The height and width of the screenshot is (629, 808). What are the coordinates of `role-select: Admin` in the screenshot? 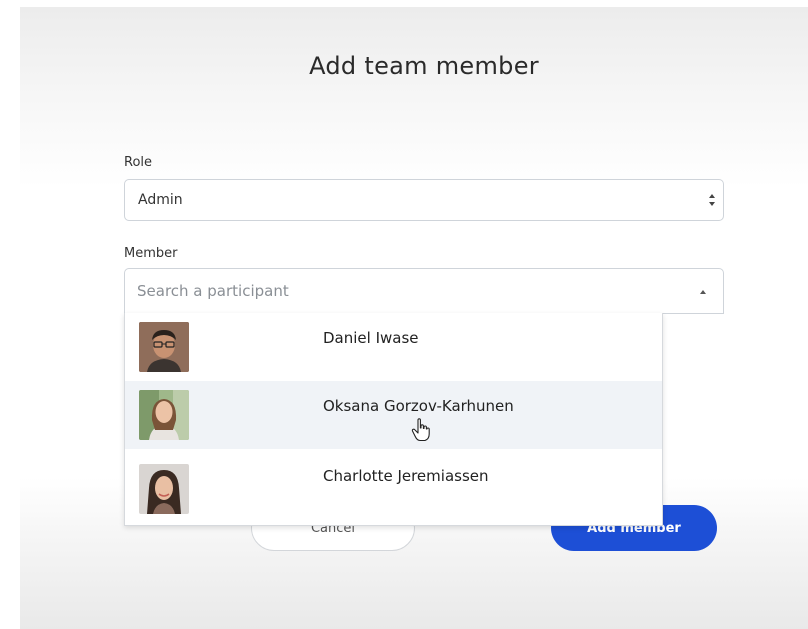 It's located at (424, 200).